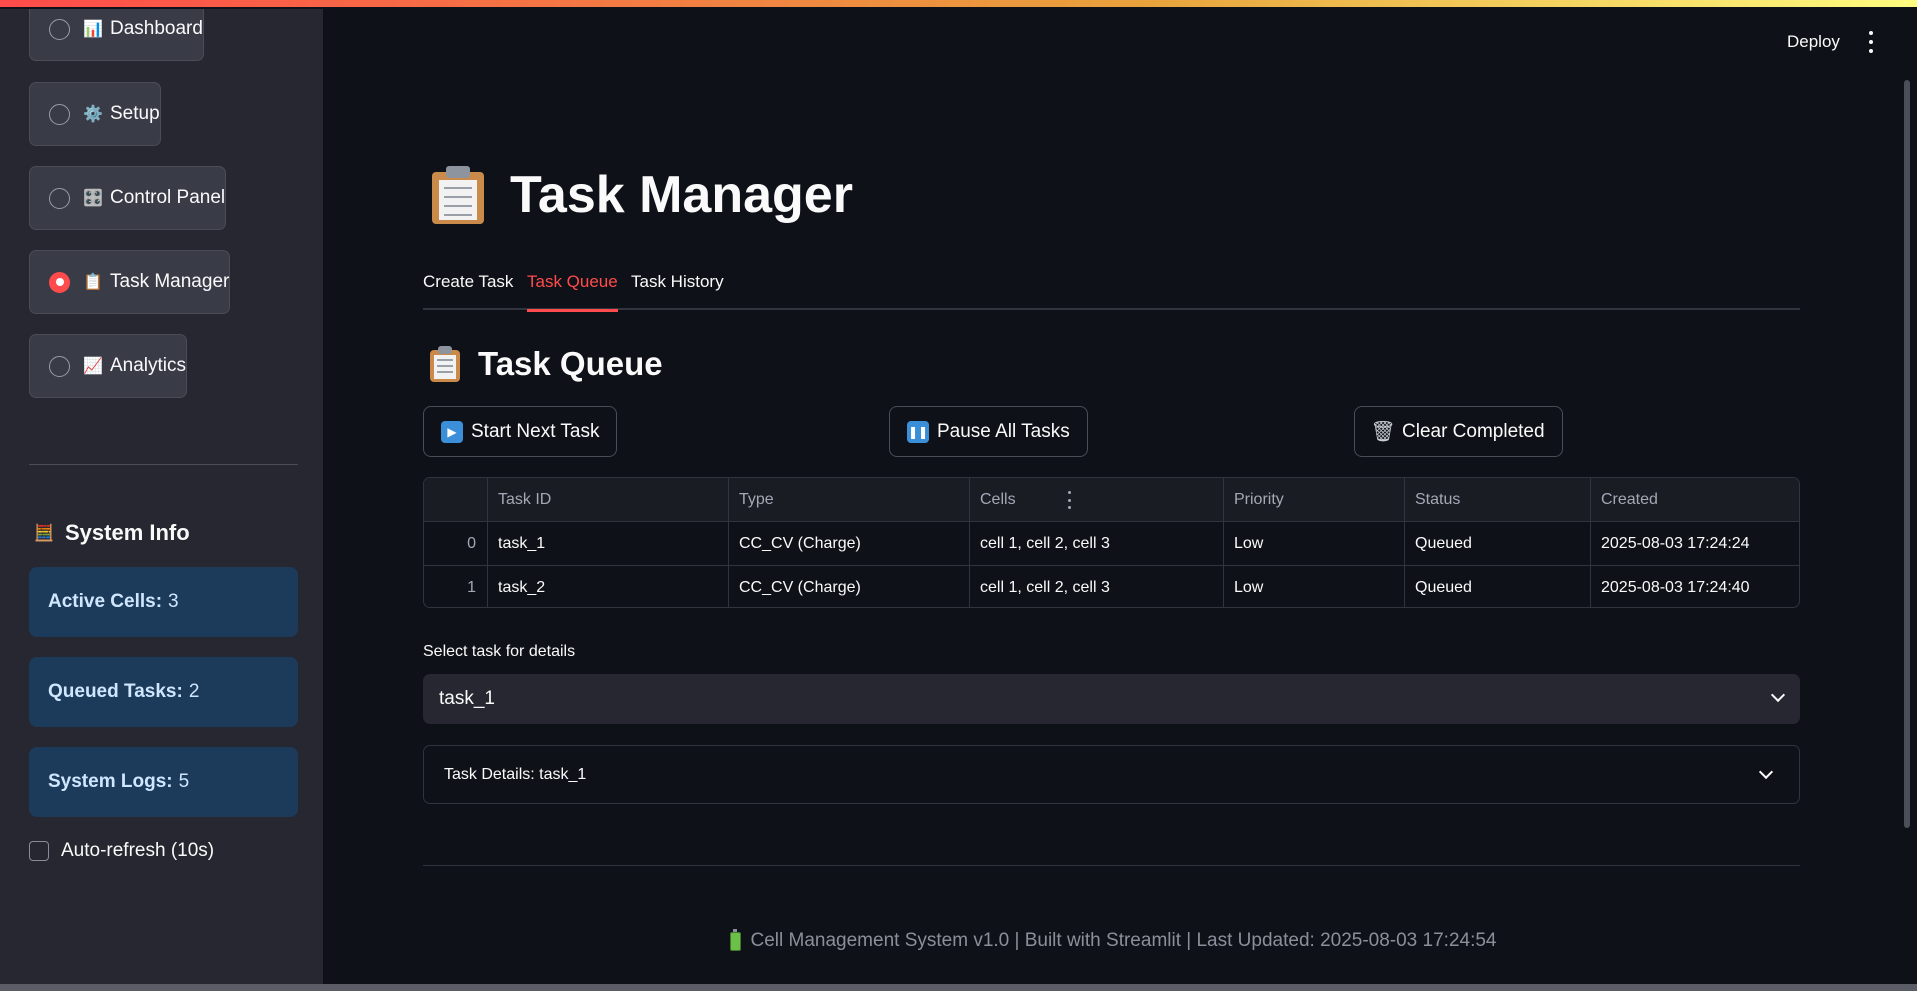 This screenshot has height=991, width=1917. Describe the element at coordinates (452, 431) in the screenshot. I see `play-icon: ▶` at that location.